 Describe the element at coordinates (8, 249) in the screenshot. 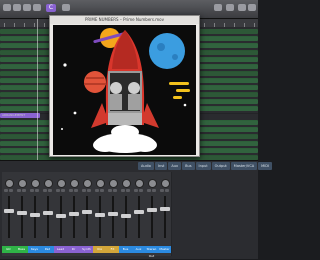

I see `channel-name: Gtr` at that location.